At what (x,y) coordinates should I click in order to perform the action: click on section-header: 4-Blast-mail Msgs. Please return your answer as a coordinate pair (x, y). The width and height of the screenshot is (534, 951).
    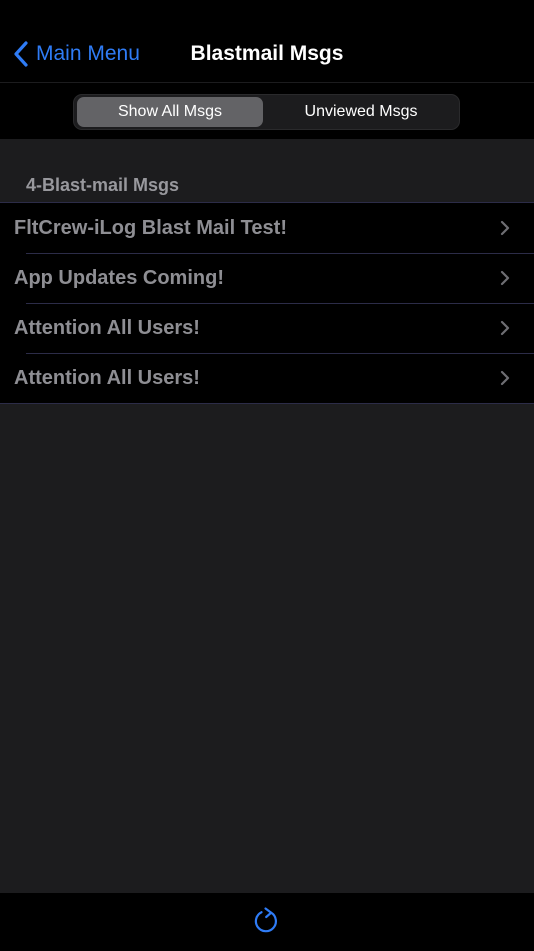
    Looking at the image, I should click on (103, 185).